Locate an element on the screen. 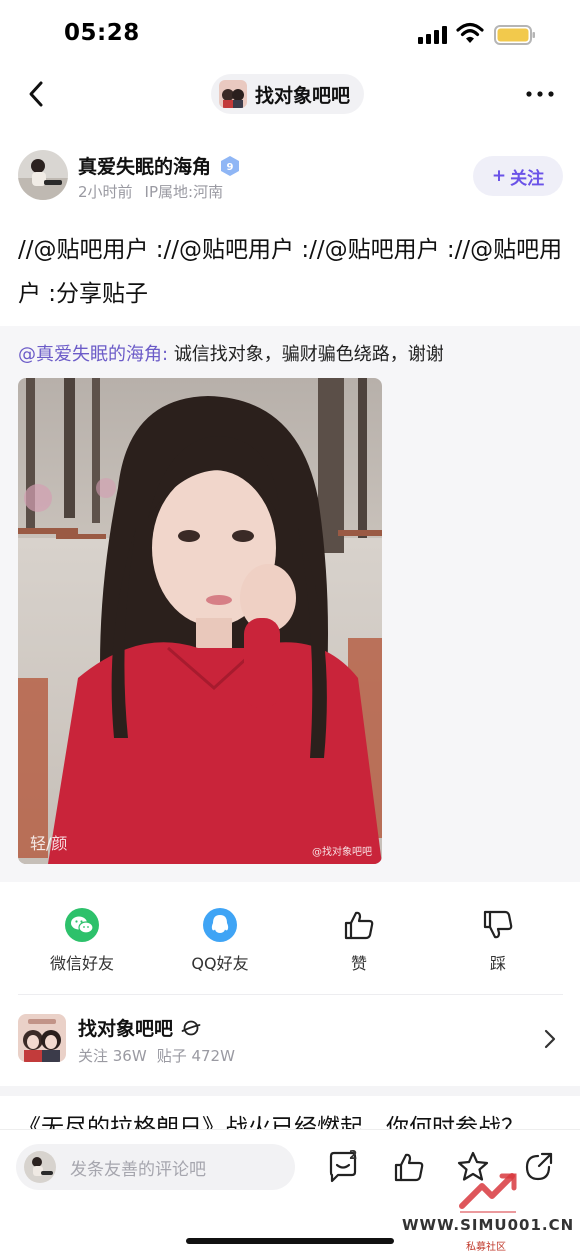 The image size is (580, 1255). planet-icon is located at coordinates (191, 1027).